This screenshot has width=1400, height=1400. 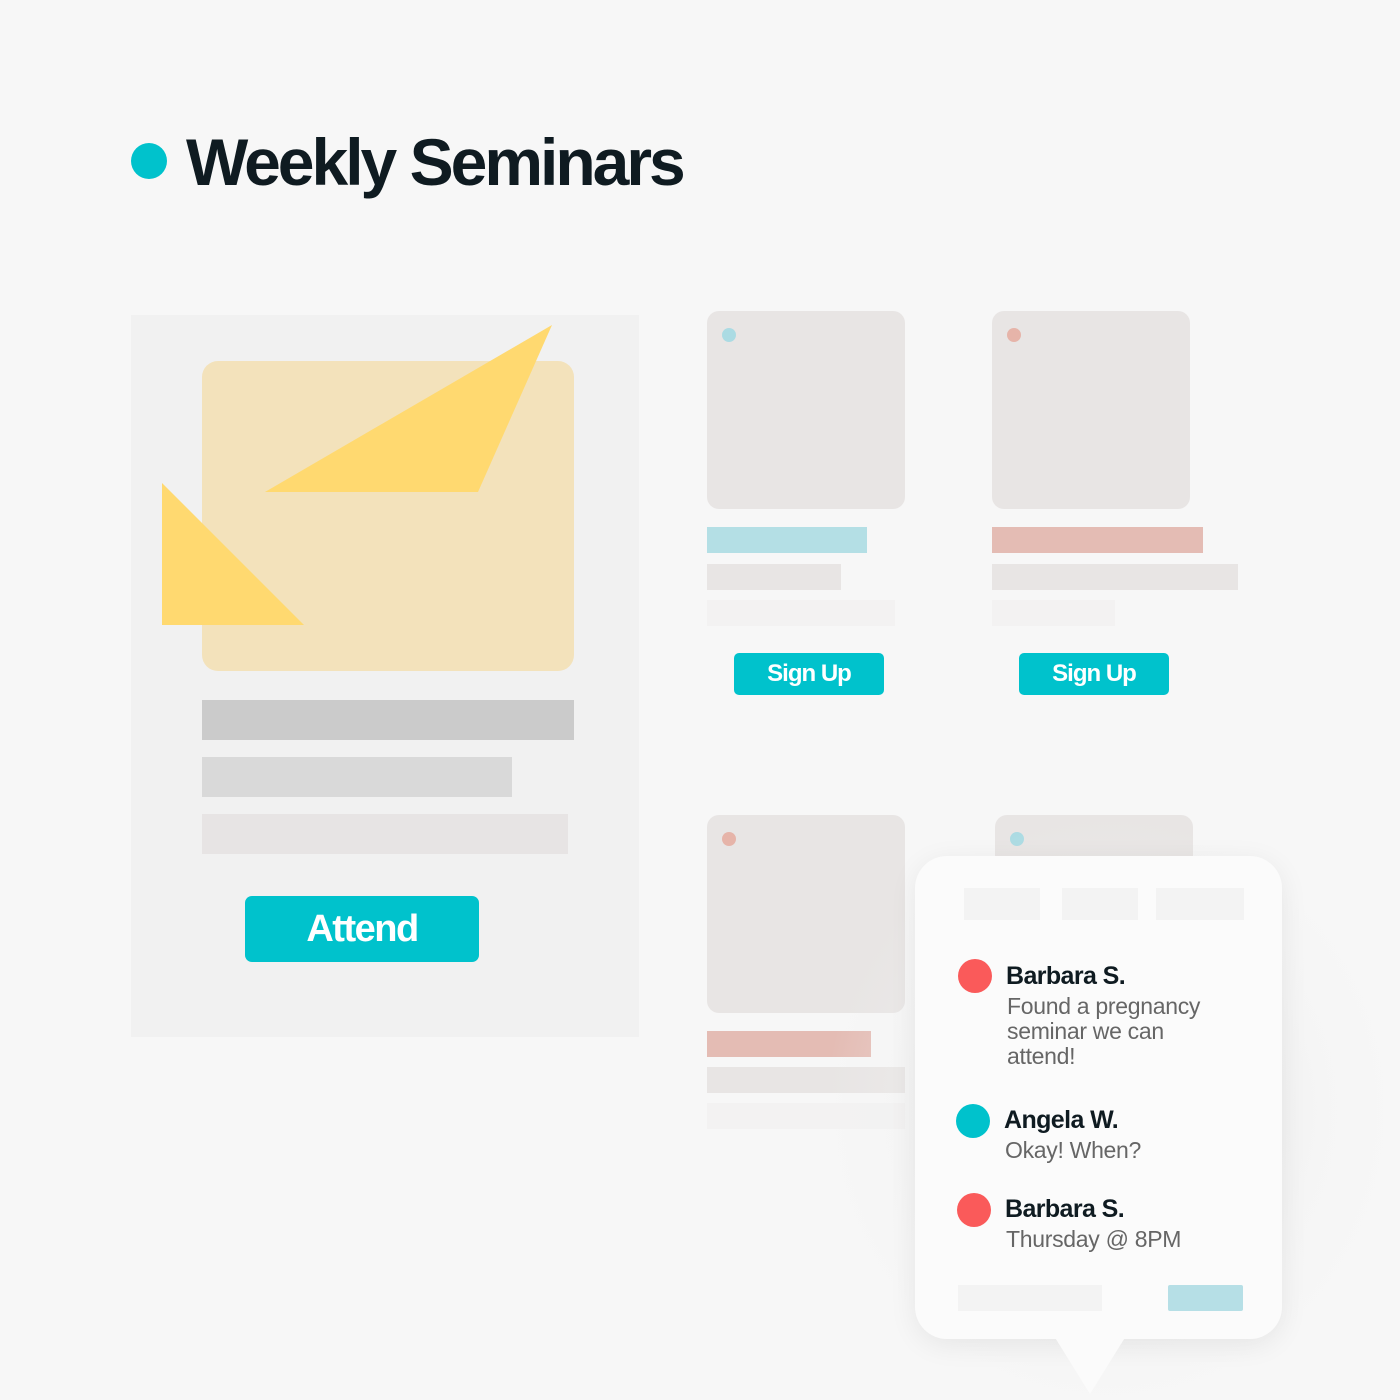 I want to click on send-button, so click(x=1205, y=1298).